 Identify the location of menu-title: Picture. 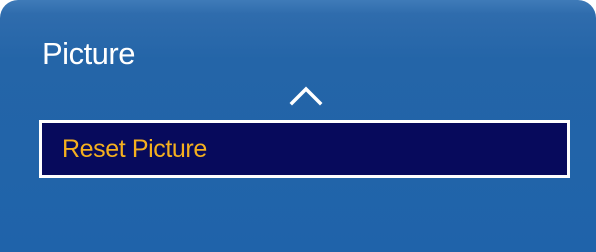
(88, 53).